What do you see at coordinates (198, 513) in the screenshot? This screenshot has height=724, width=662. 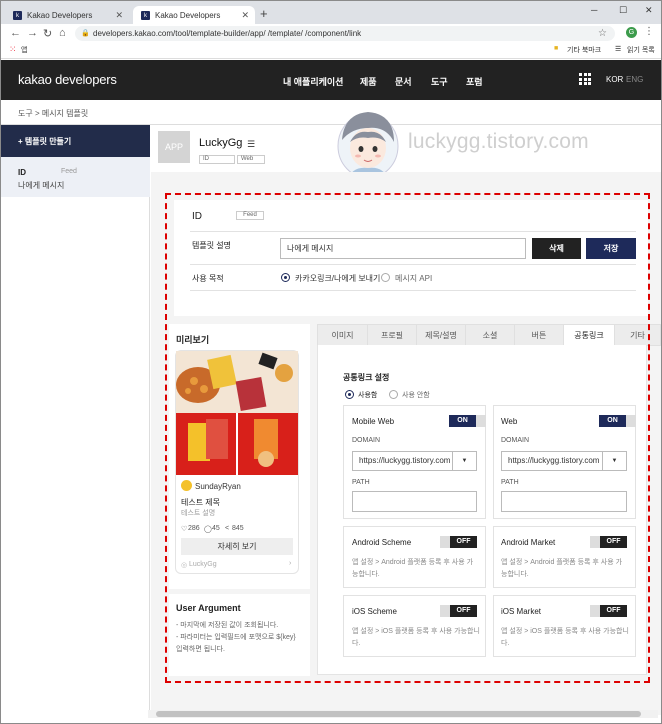 I see `preview-item-desc: 테스트 설명` at bounding box center [198, 513].